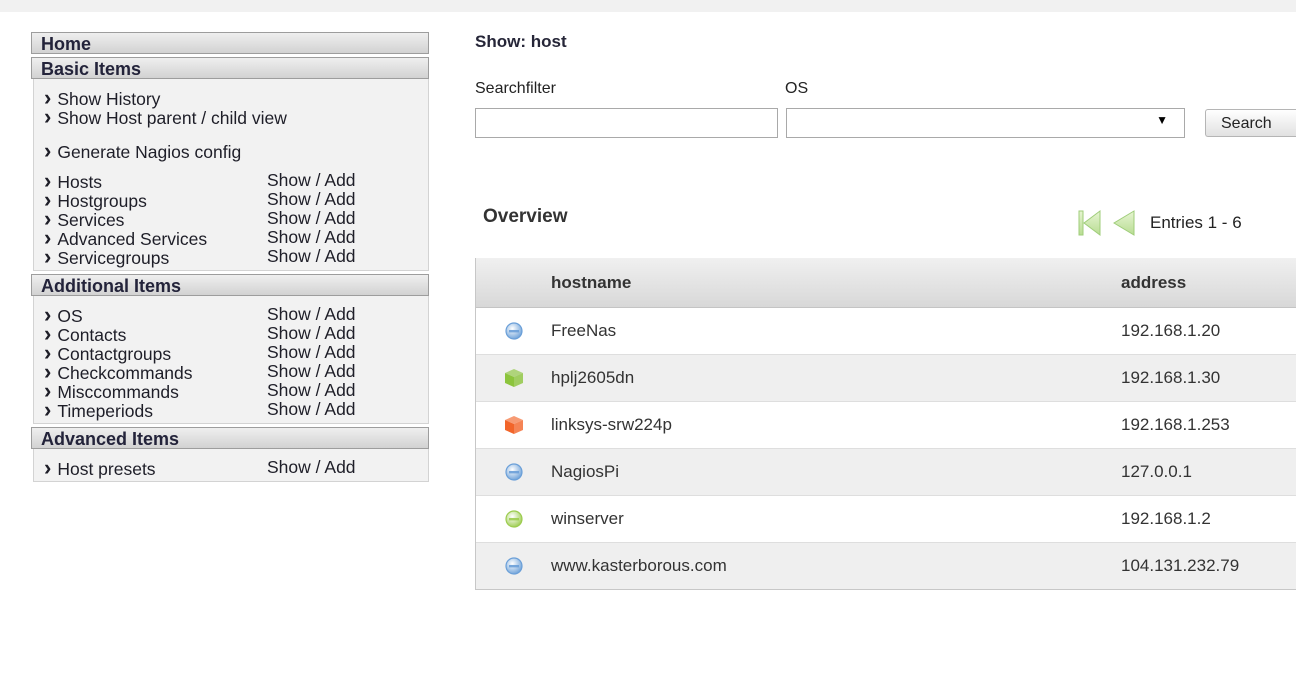  I want to click on sidebar-item-advanced-services: Advanced ServicesShow / Add, so click(236, 238).